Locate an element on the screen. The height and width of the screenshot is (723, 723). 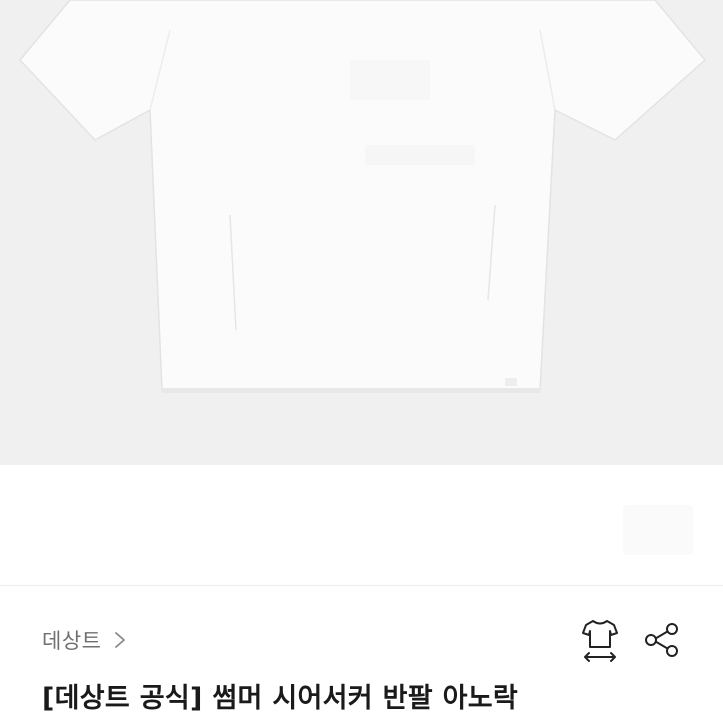
size-guide-button is located at coordinates (600, 642).